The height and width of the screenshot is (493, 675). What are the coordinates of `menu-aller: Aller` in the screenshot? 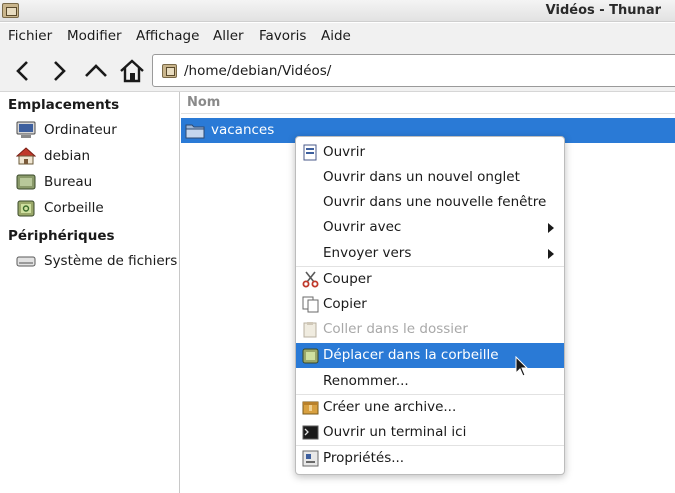 It's located at (228, 36).